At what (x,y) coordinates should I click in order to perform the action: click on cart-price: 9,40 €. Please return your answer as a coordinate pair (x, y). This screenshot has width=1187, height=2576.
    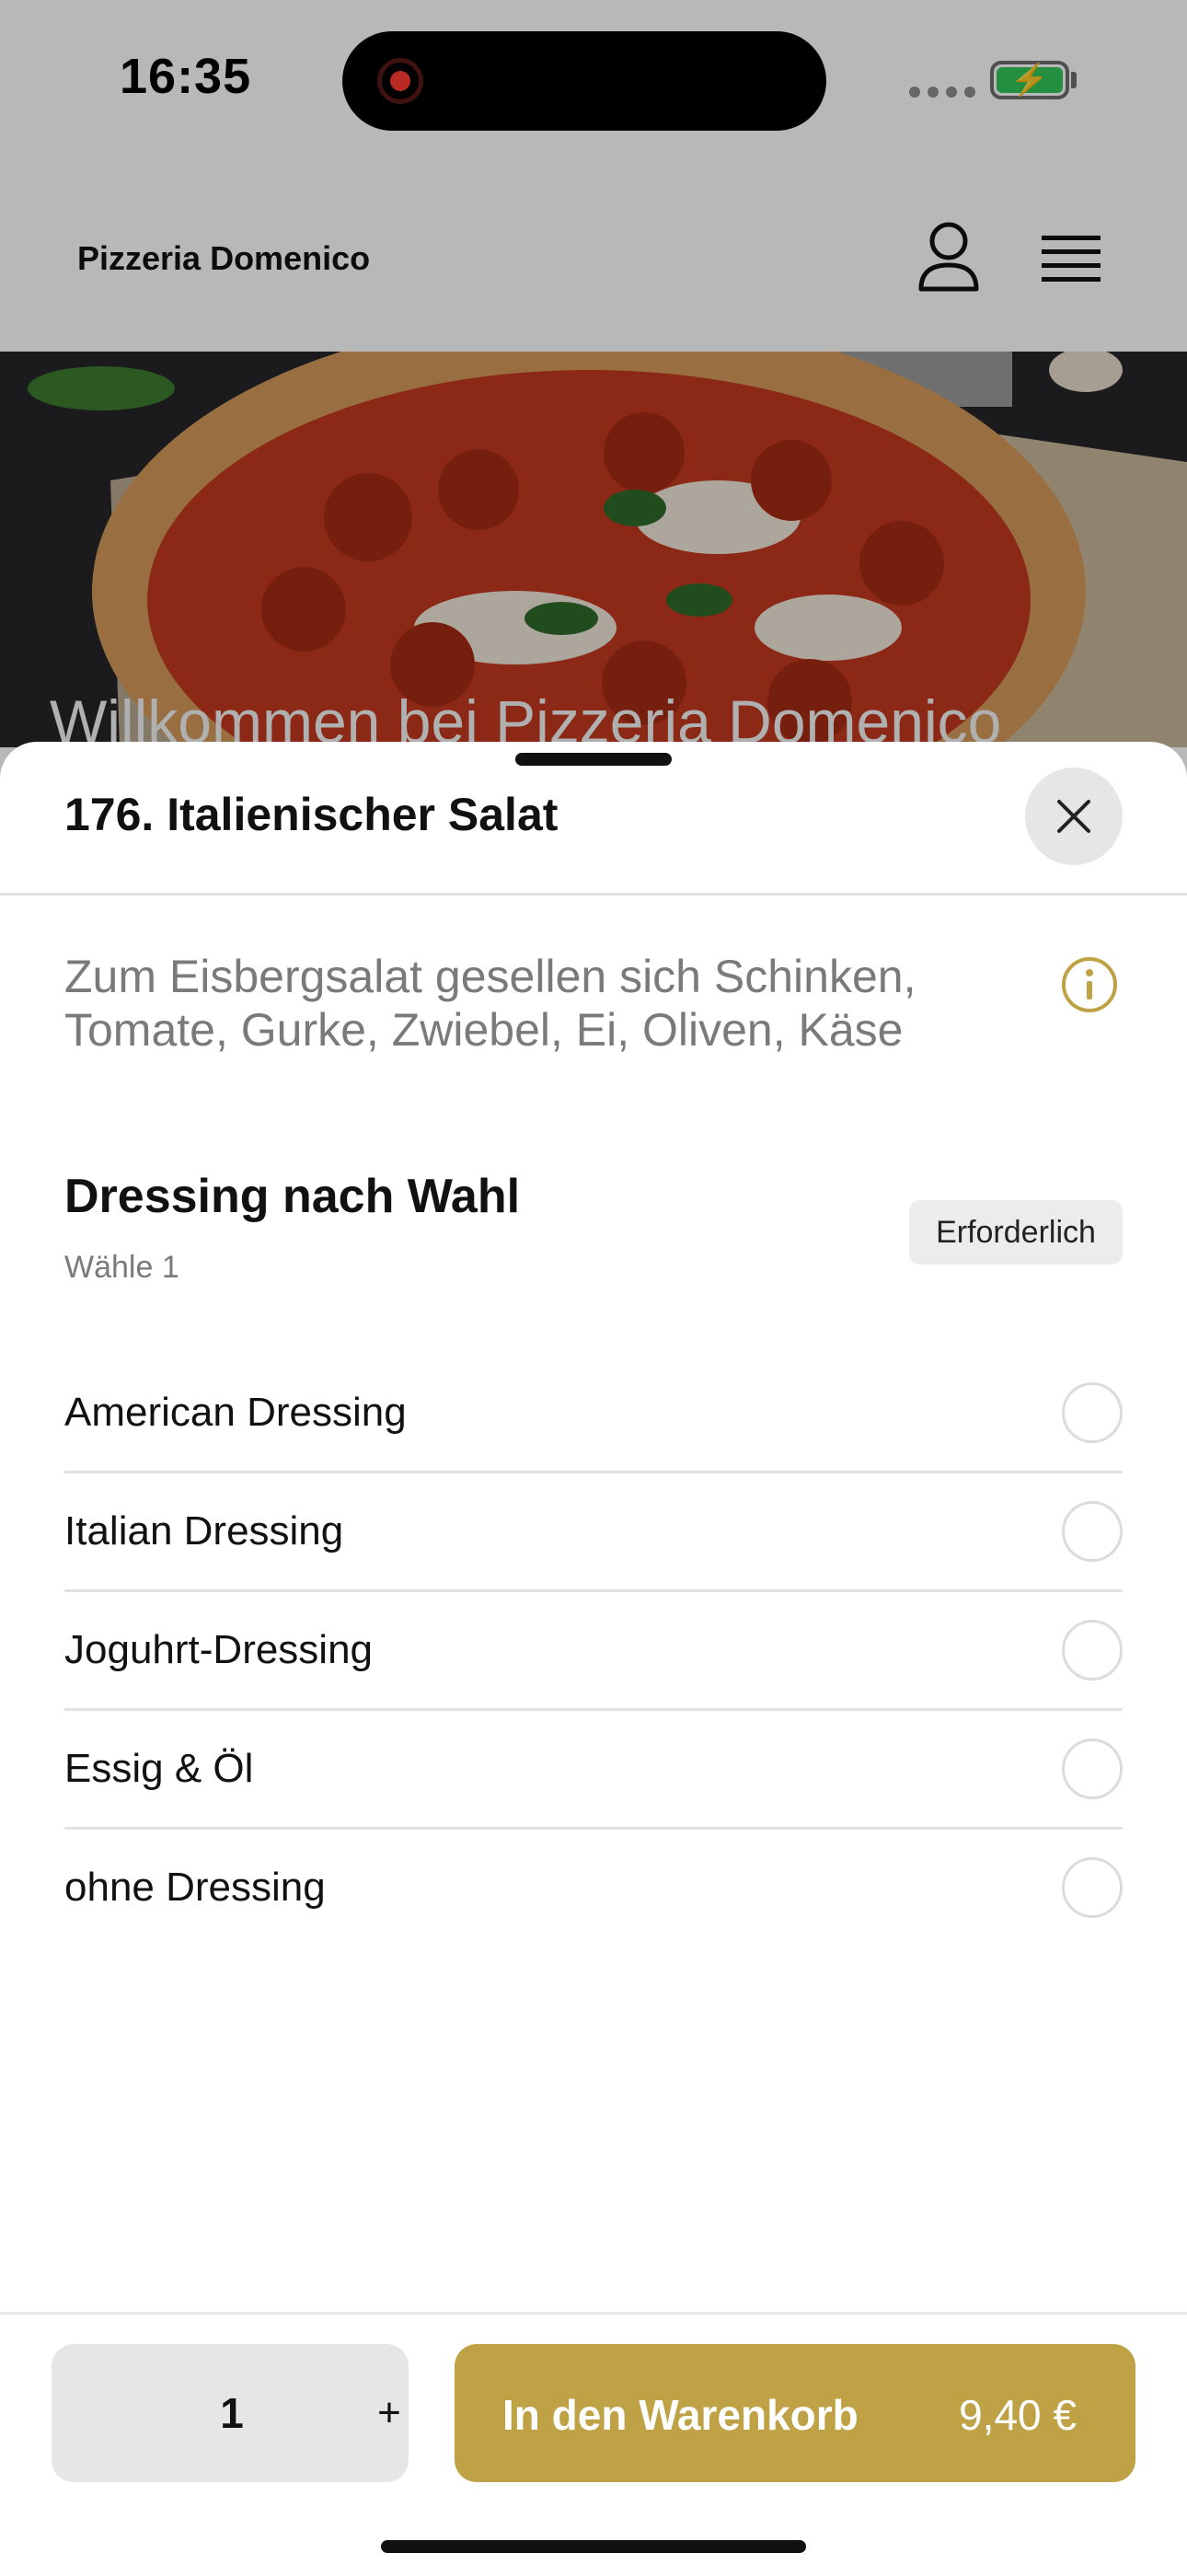
    Looking at the image, I should click on (1018, 2415).